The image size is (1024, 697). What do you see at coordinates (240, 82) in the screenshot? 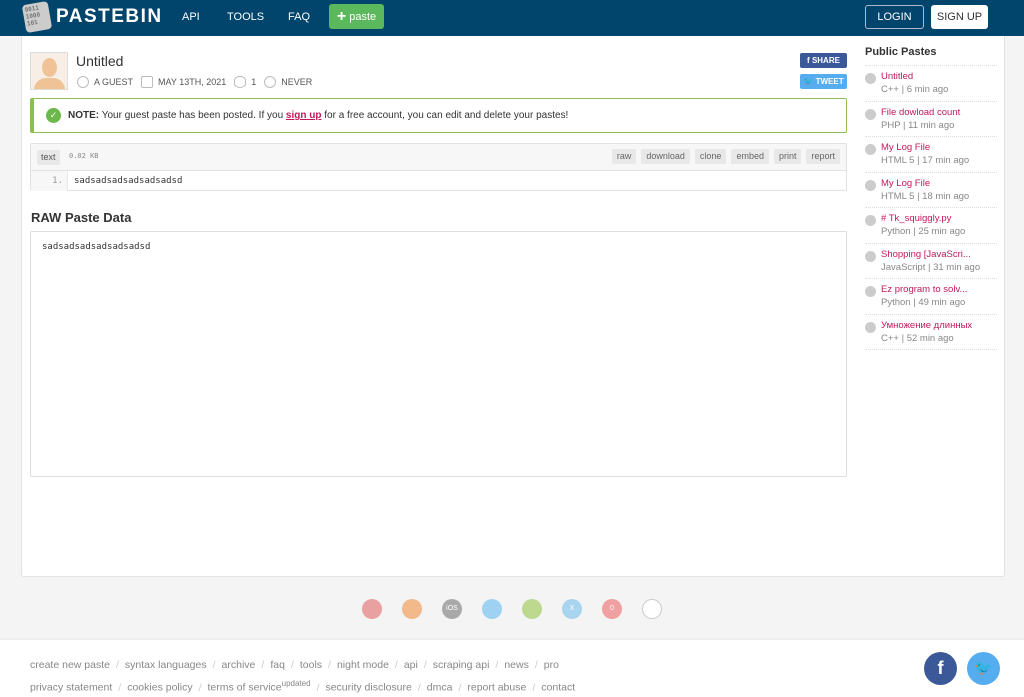
I see `eye-icon` at bounding box center [240, 82].